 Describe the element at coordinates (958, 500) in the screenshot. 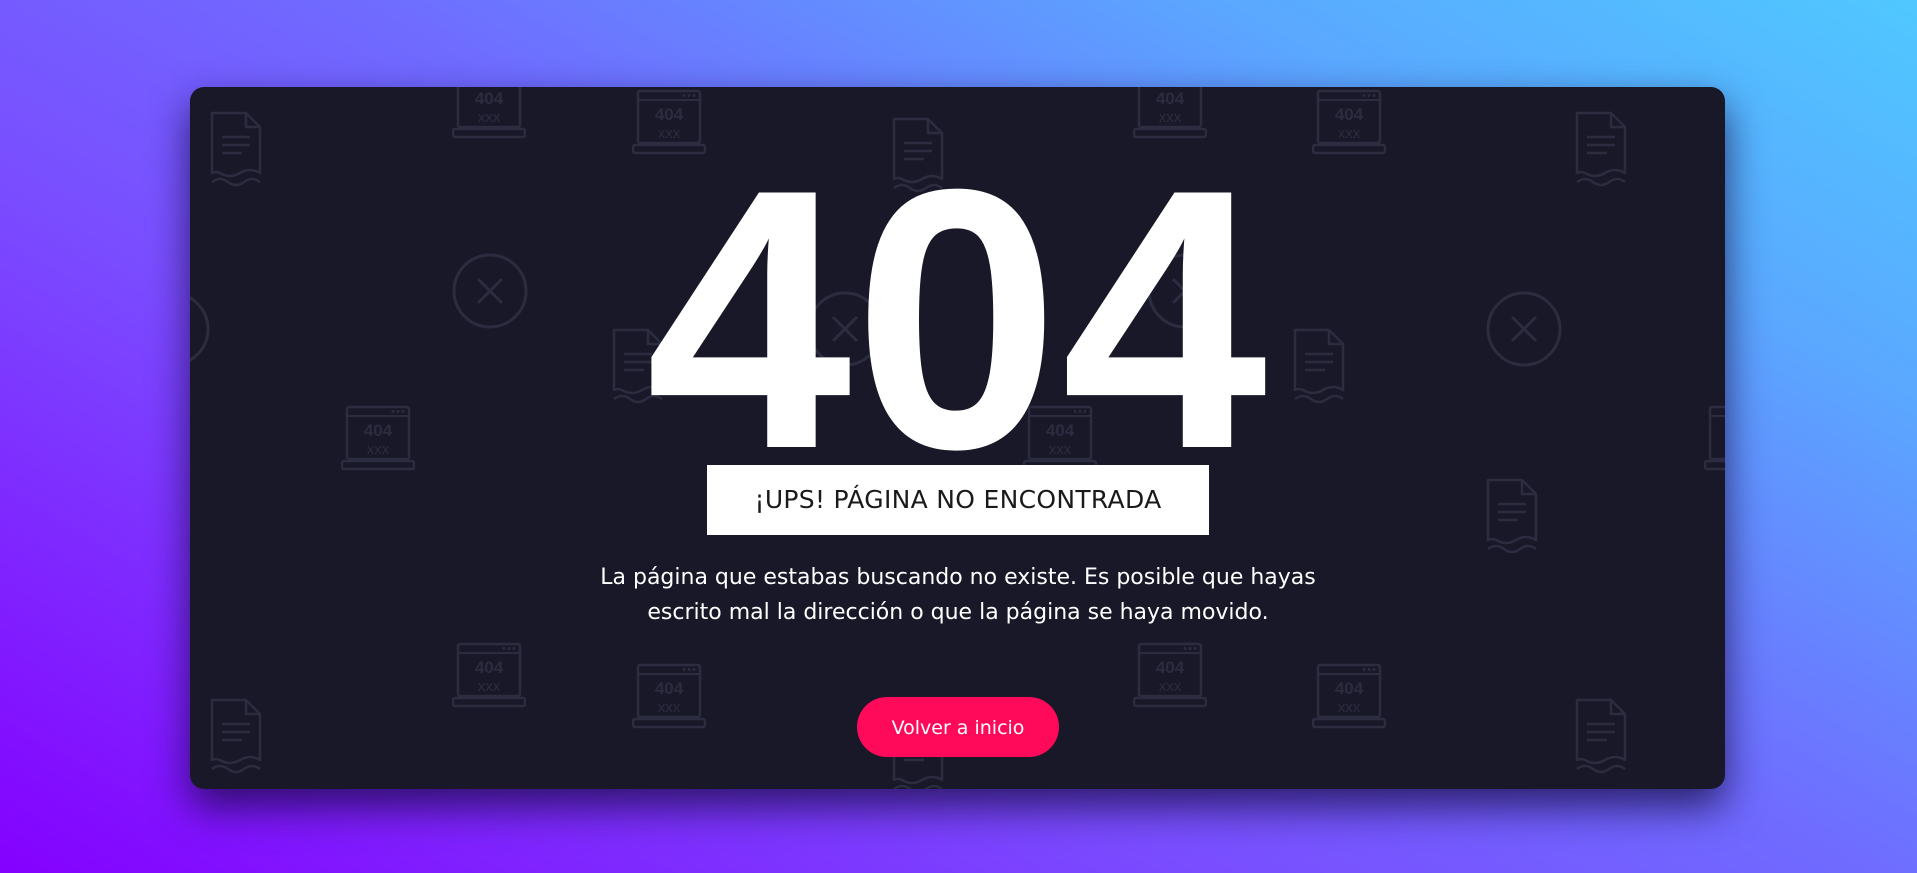

I see `error-subtitle: ¡UPS! PÁGINA NO ENCONTRADA` at that location.